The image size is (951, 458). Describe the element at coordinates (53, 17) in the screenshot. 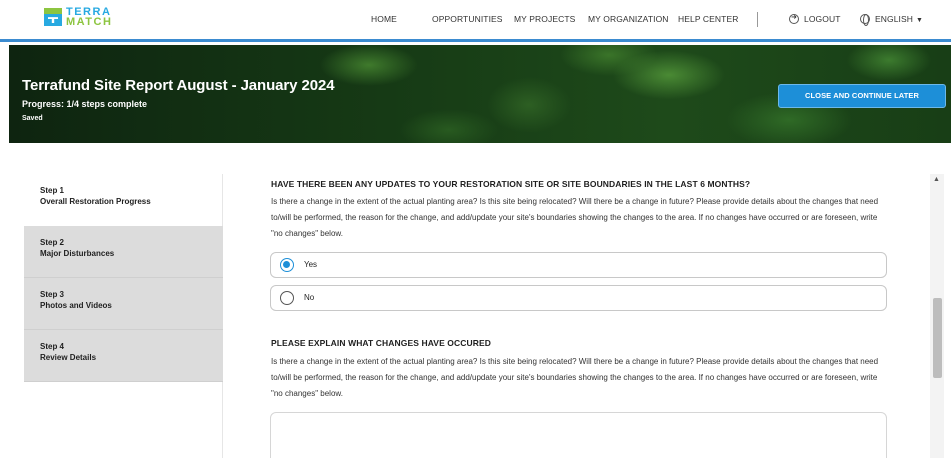

I see `terramatch-logo-icon` at that location.